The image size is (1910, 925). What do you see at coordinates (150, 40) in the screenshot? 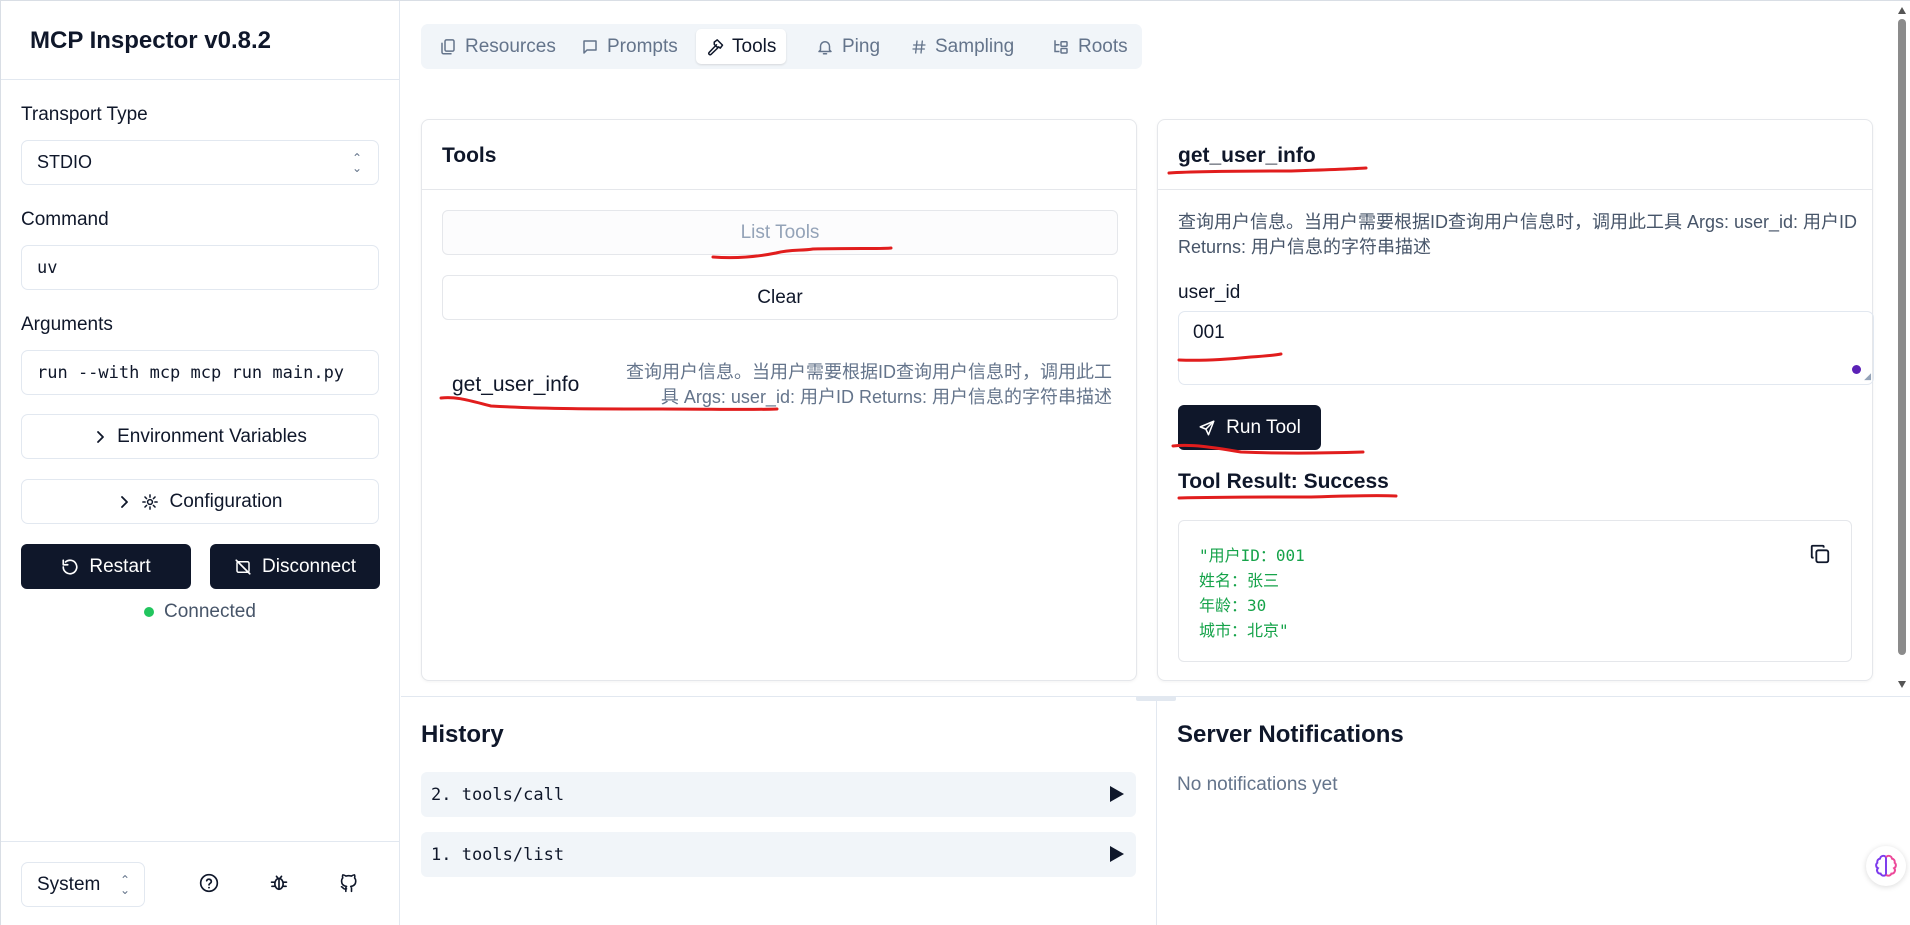
I see `app-title: MCP Inspector v0.8.2` at bounding box center [150, 40].